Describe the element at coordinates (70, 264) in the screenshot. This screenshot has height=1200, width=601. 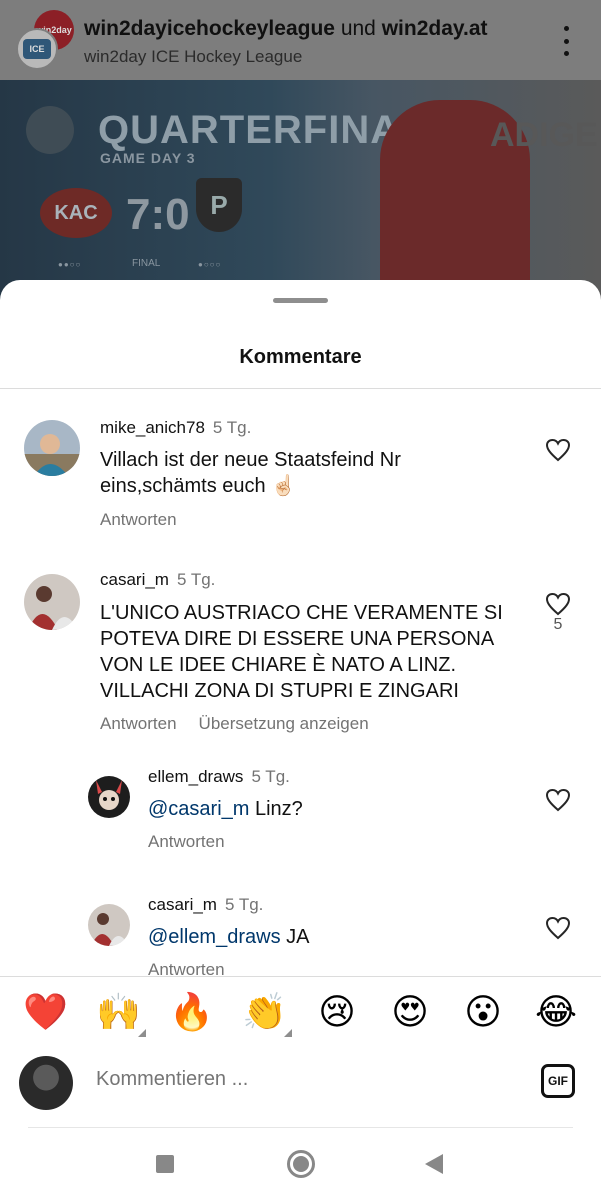
I see `series-home-dots: ●●○○` at that location.